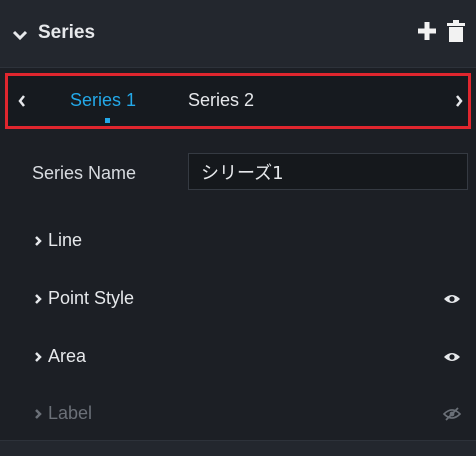 The width and height of the screenshot is (476, 456). I want to click on tab-series-1: Series 1, so click(103, 100).